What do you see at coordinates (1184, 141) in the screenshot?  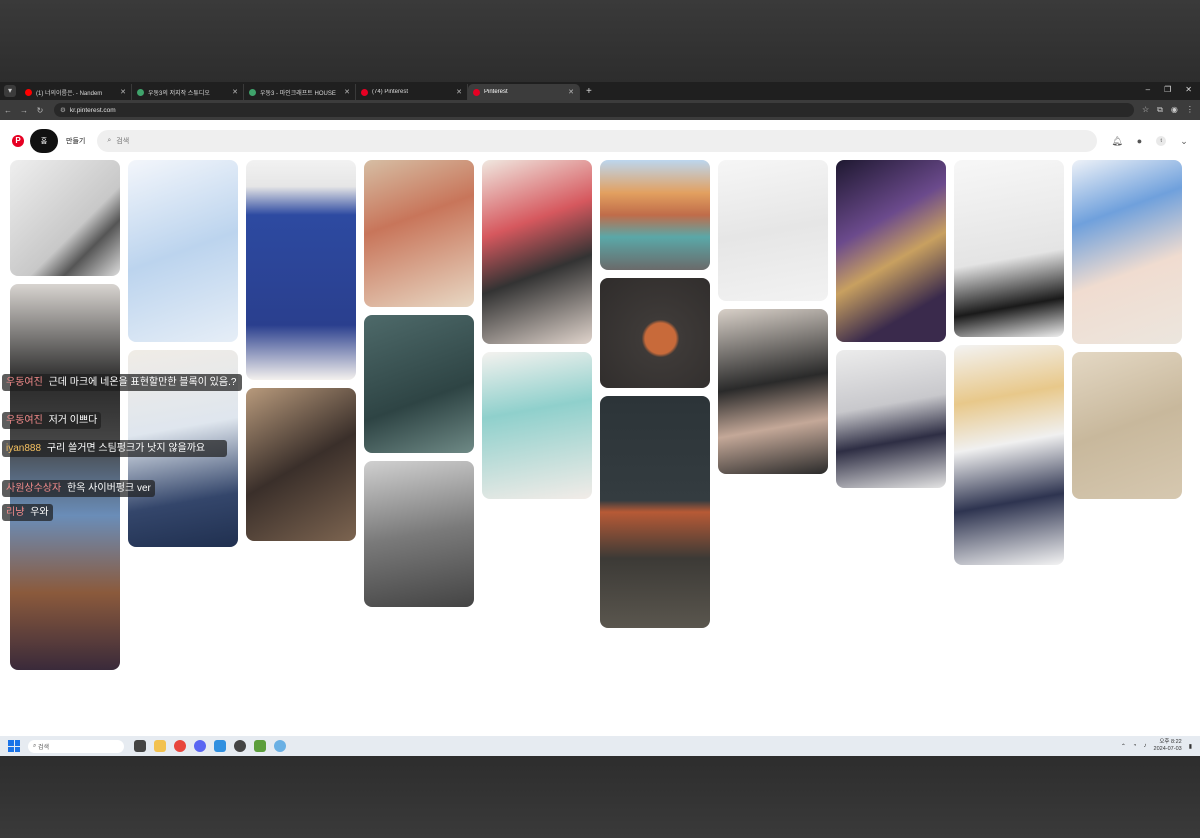 I see `chevron-down-icon: ⌄` at bounding box center [1184, 141].